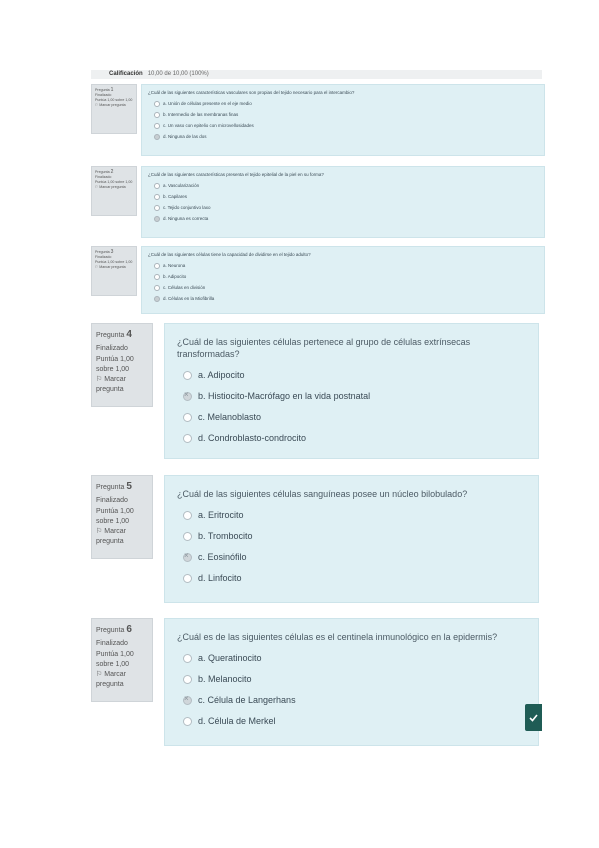 This screenshot has height=848, width=599. I want to click on answer-option: a. Eritrocito, so click(354, 515).